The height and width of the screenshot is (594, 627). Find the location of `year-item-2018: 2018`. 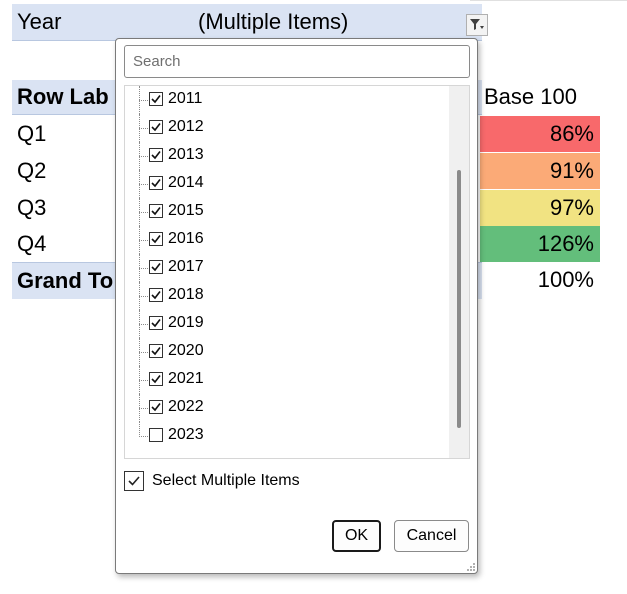

year-item-2018: 2018 is located at coordinates (280, 296).